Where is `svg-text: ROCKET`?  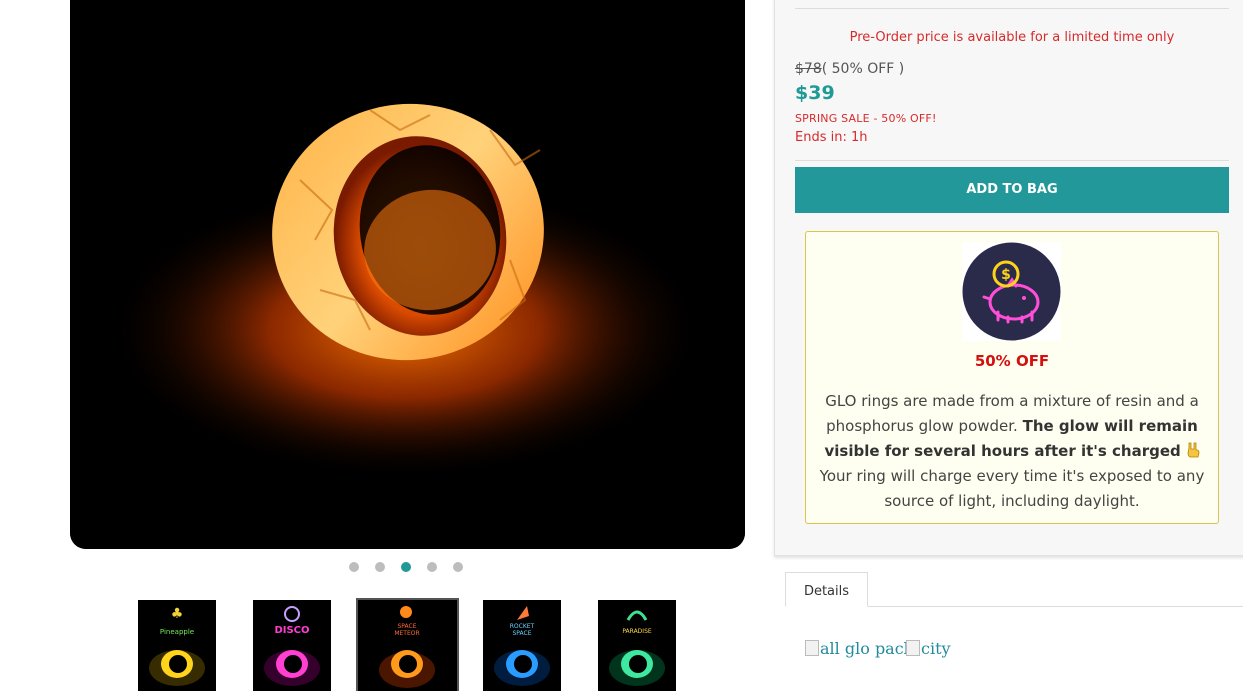
svg-text: ROCKET is located at coordinates (522, 626).